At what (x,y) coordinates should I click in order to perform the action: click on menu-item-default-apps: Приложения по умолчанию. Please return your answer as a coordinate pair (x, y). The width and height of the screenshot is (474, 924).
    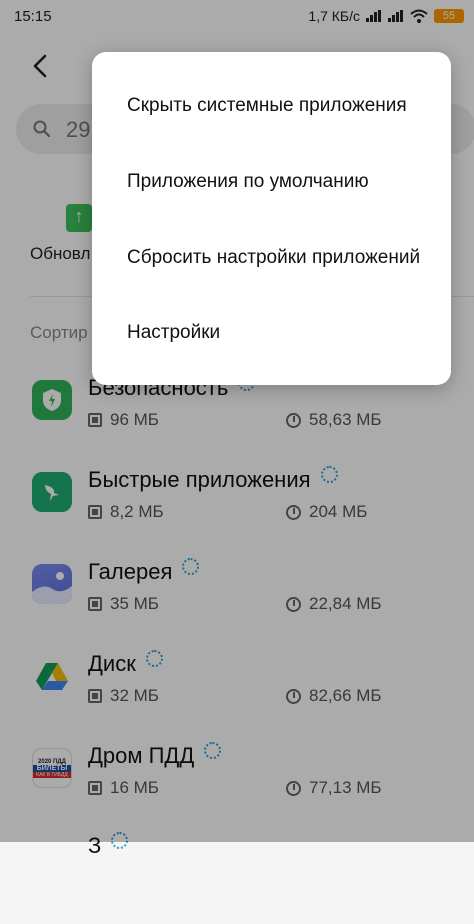
    Looking at the image, I should click on (277, 182).